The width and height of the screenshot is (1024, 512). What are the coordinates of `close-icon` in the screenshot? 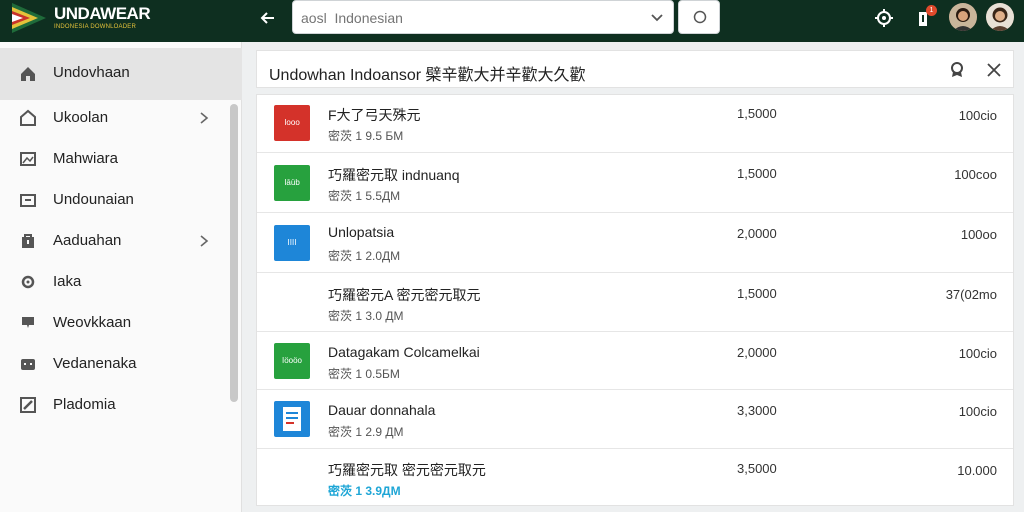 It's located at (994, 70).